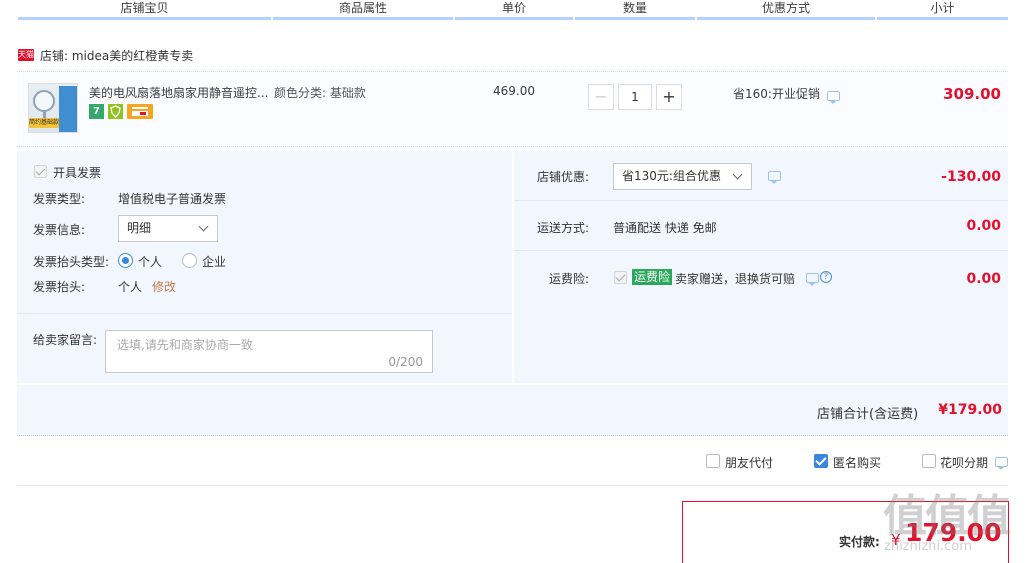  What do you see at coordinates (563, 177) in the screenshot?
I see `shop-discount-label: 店铺优惠:` at bounding box center [563, 177].